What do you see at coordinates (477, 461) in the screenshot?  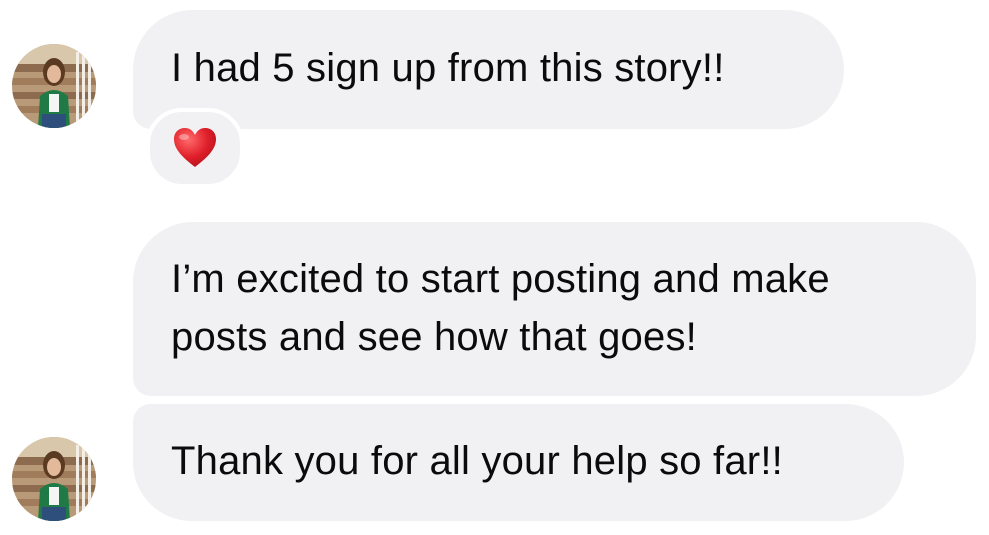 I see `message-text: Thank you for all your help so far!!` at bounding box center [477, 461].